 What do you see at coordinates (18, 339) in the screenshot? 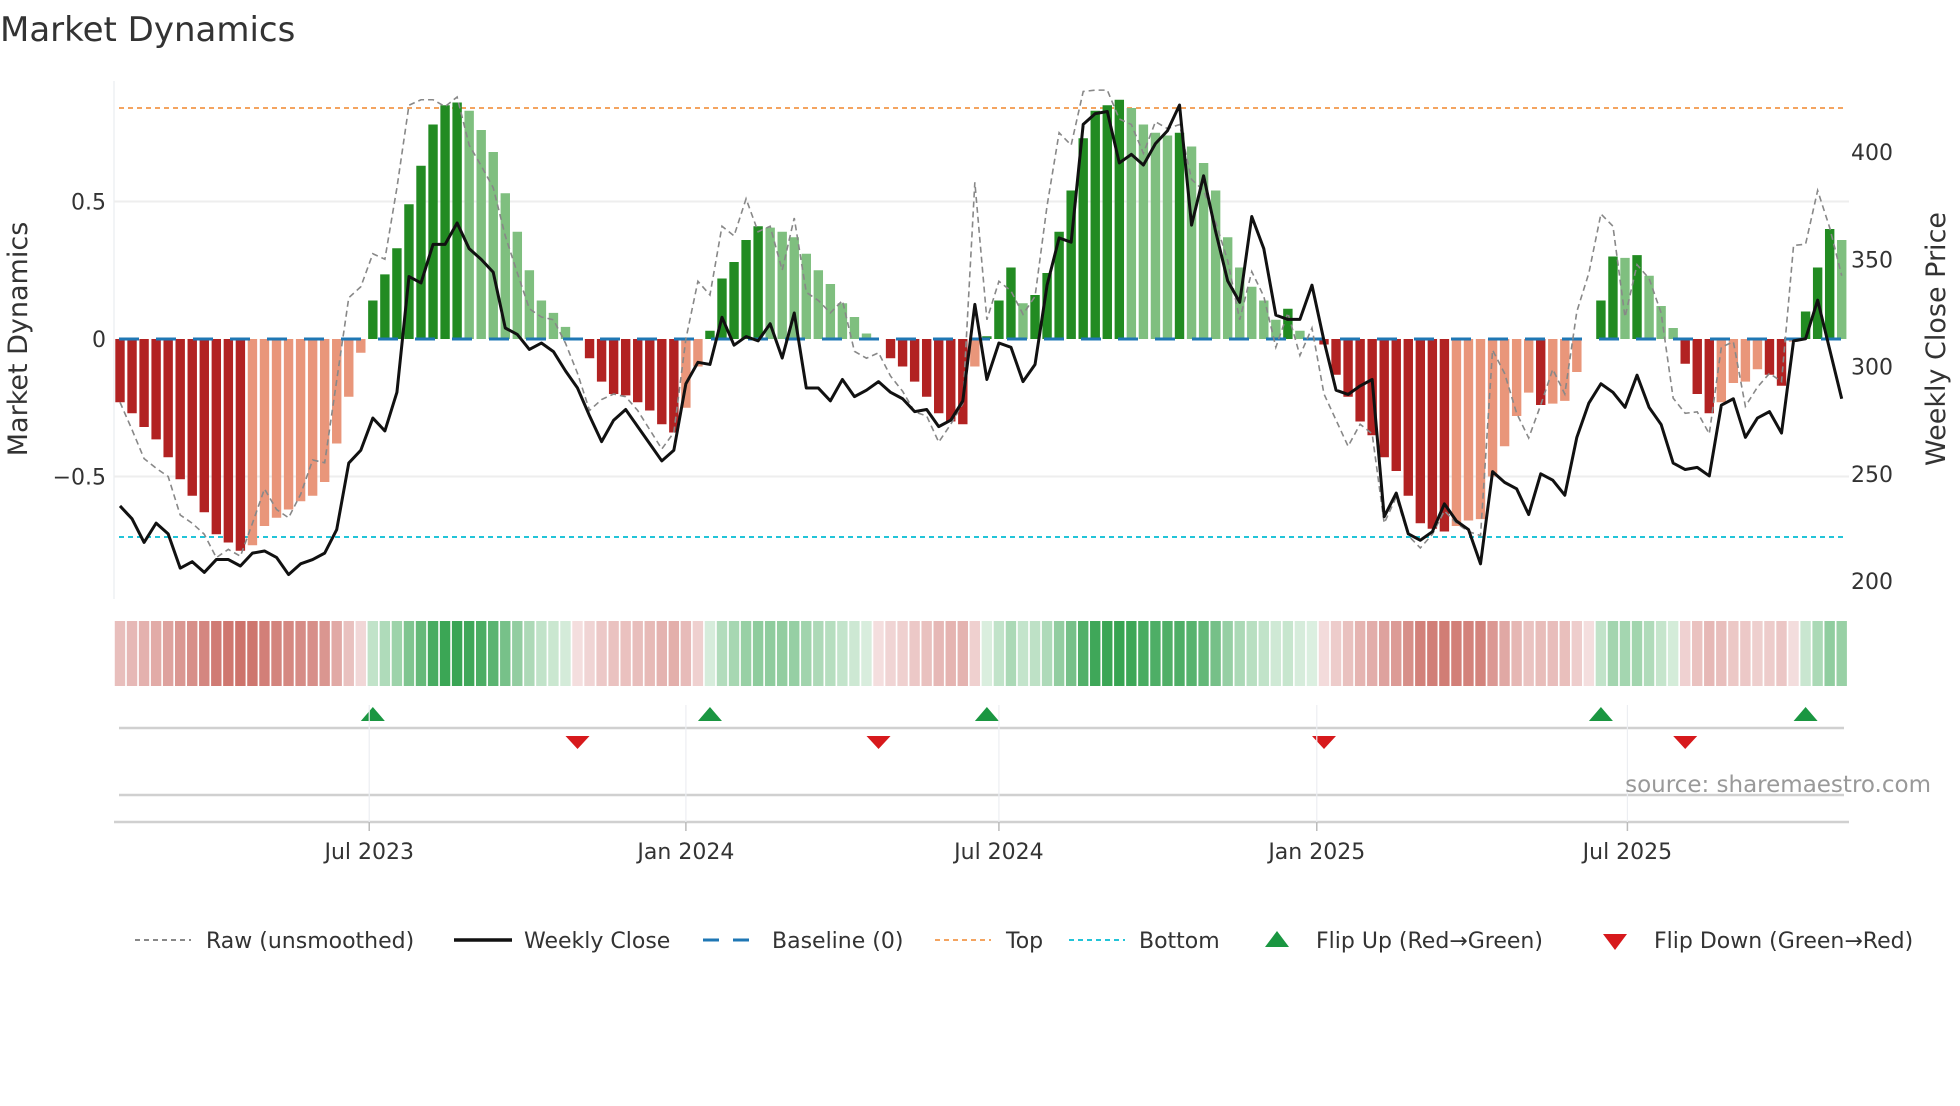
I see `y-axis-title: Market Dynamics` at bounding box center [18, 339].